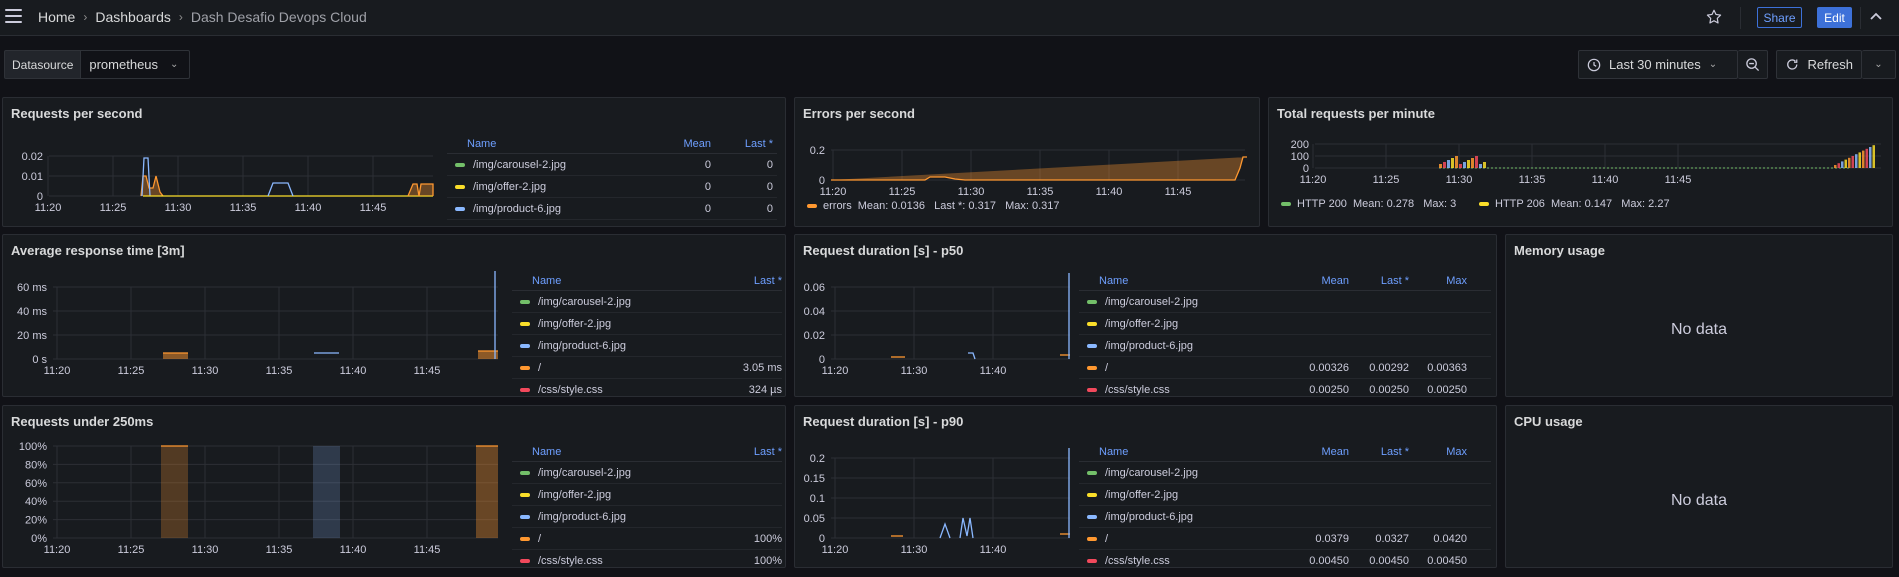  What do you see at coordinates (1285, 558) in the screenshot?
I see `legend-row: /css/style.css 0.00450 0.00450 0.00450` at bounding box center [1285, 558].